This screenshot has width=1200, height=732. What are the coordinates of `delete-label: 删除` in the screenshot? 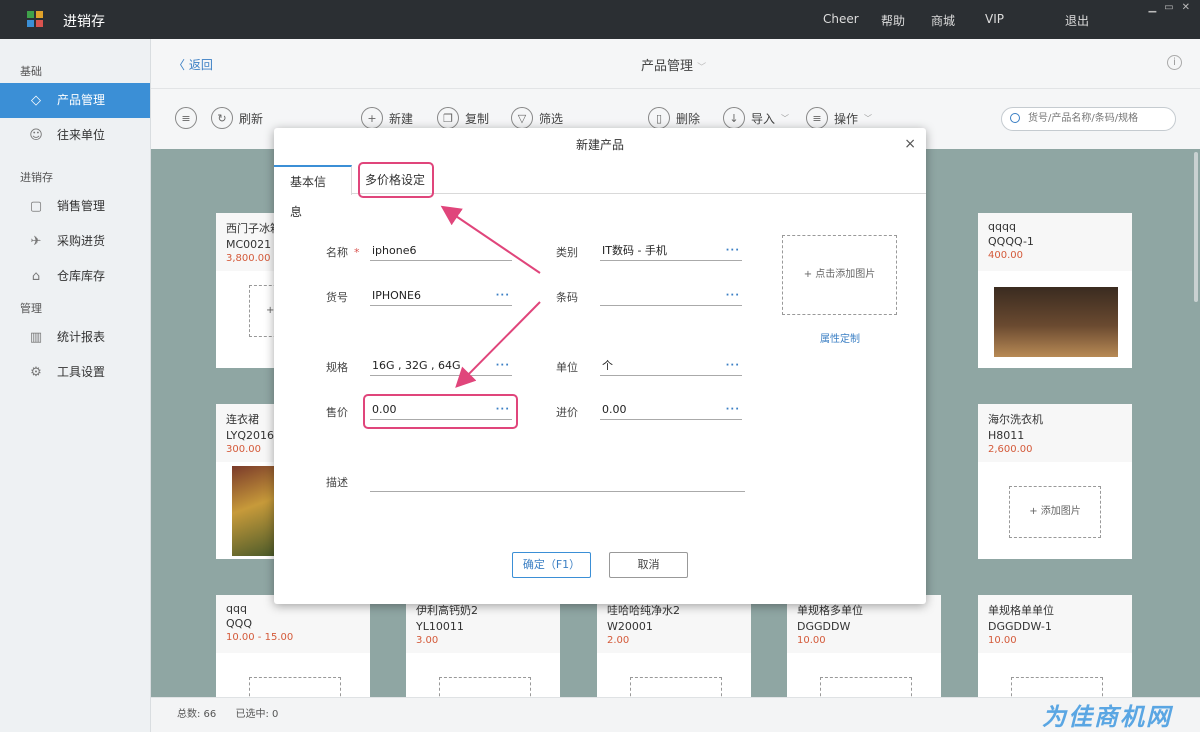 It's located at (688, 118).